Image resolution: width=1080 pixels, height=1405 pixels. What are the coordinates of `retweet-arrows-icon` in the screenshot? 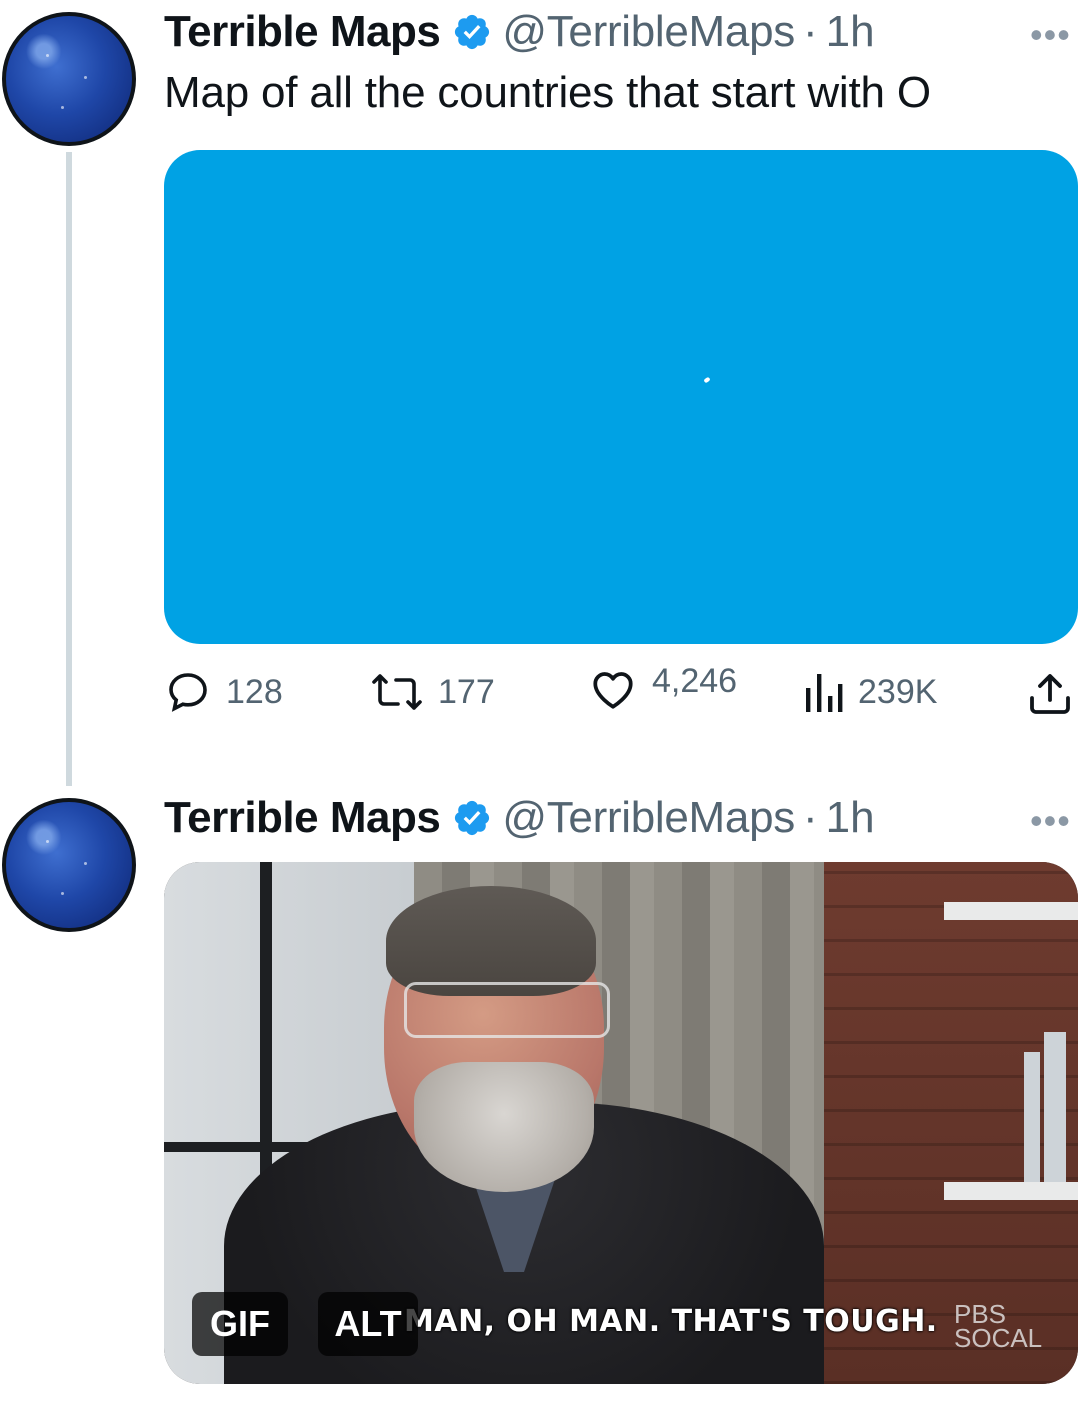 It's located at (397, 692).